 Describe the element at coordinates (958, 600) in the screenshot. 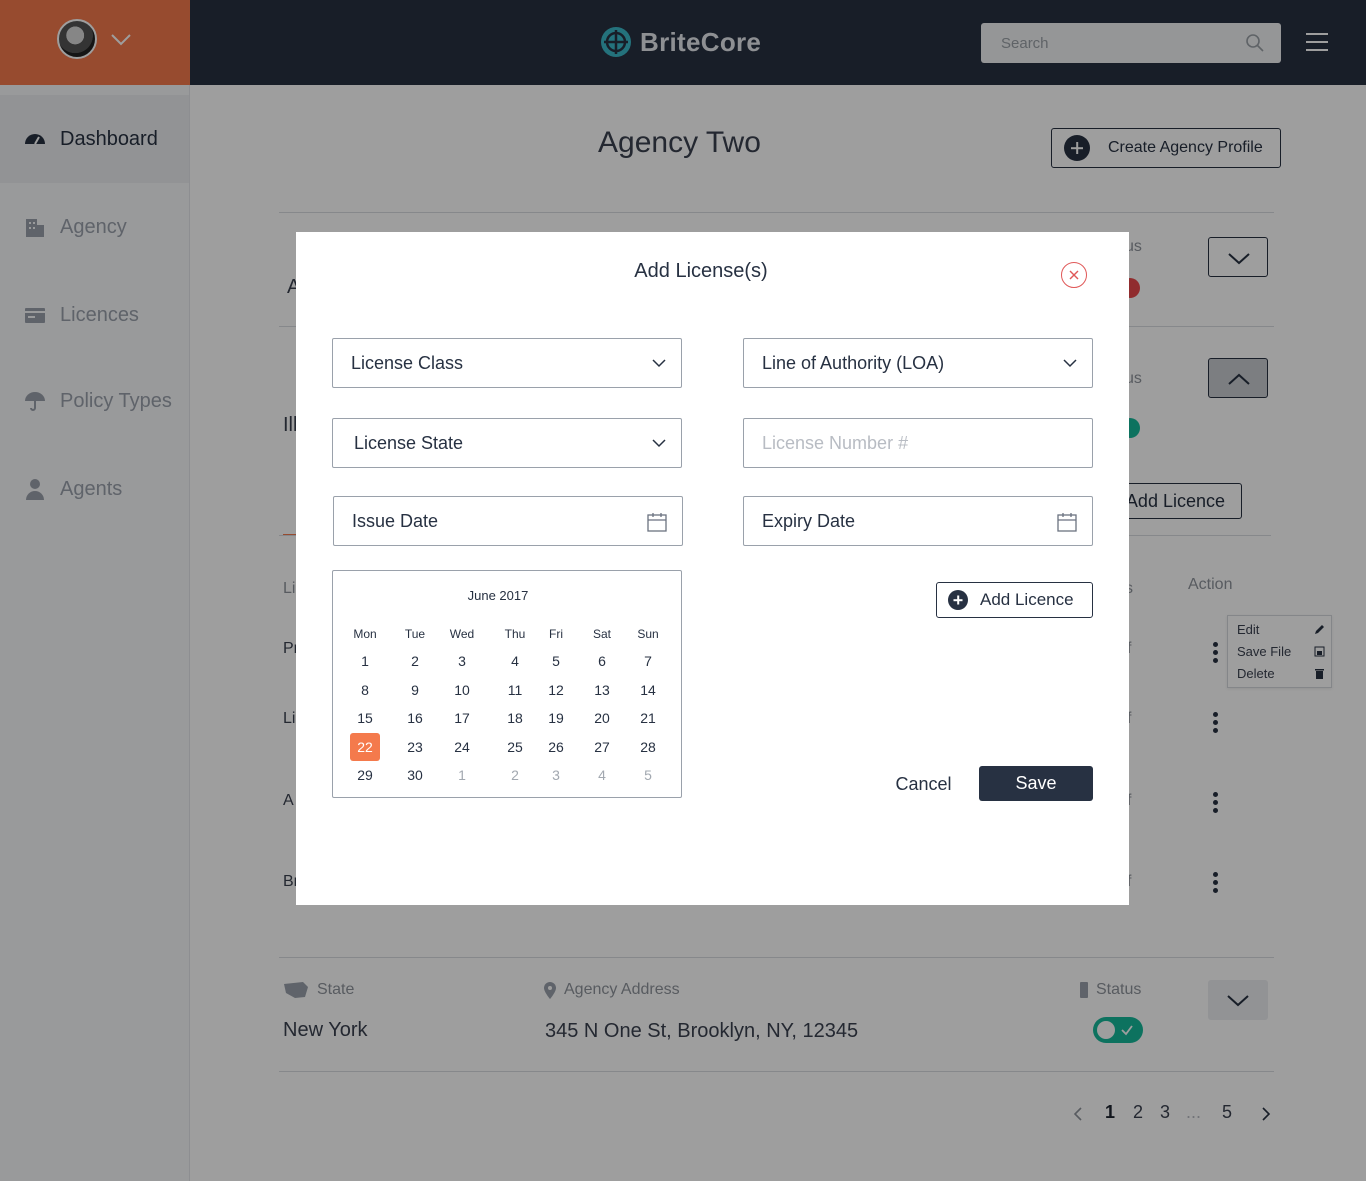

I see `plus-icon` at that location.